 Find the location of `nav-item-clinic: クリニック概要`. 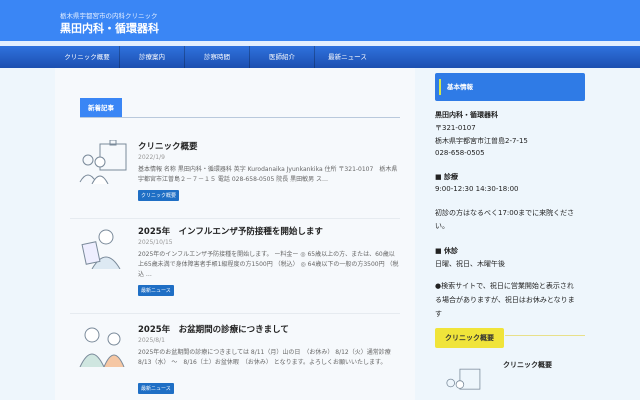

nav-item-clinic: クリニック概要 is located at coordinates (87, 57).